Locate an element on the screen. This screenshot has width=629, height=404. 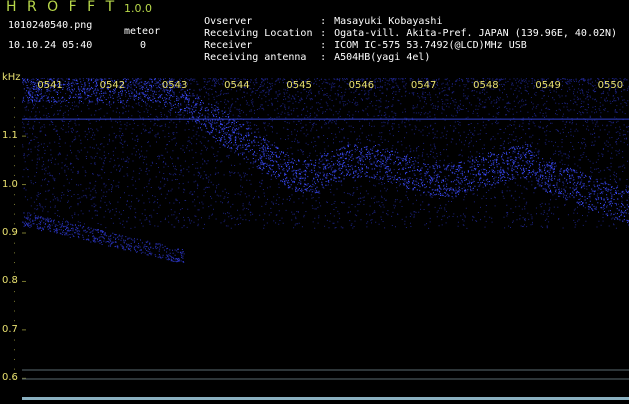
y-tick-label: 0.8 is located at coordinates (10, 281).